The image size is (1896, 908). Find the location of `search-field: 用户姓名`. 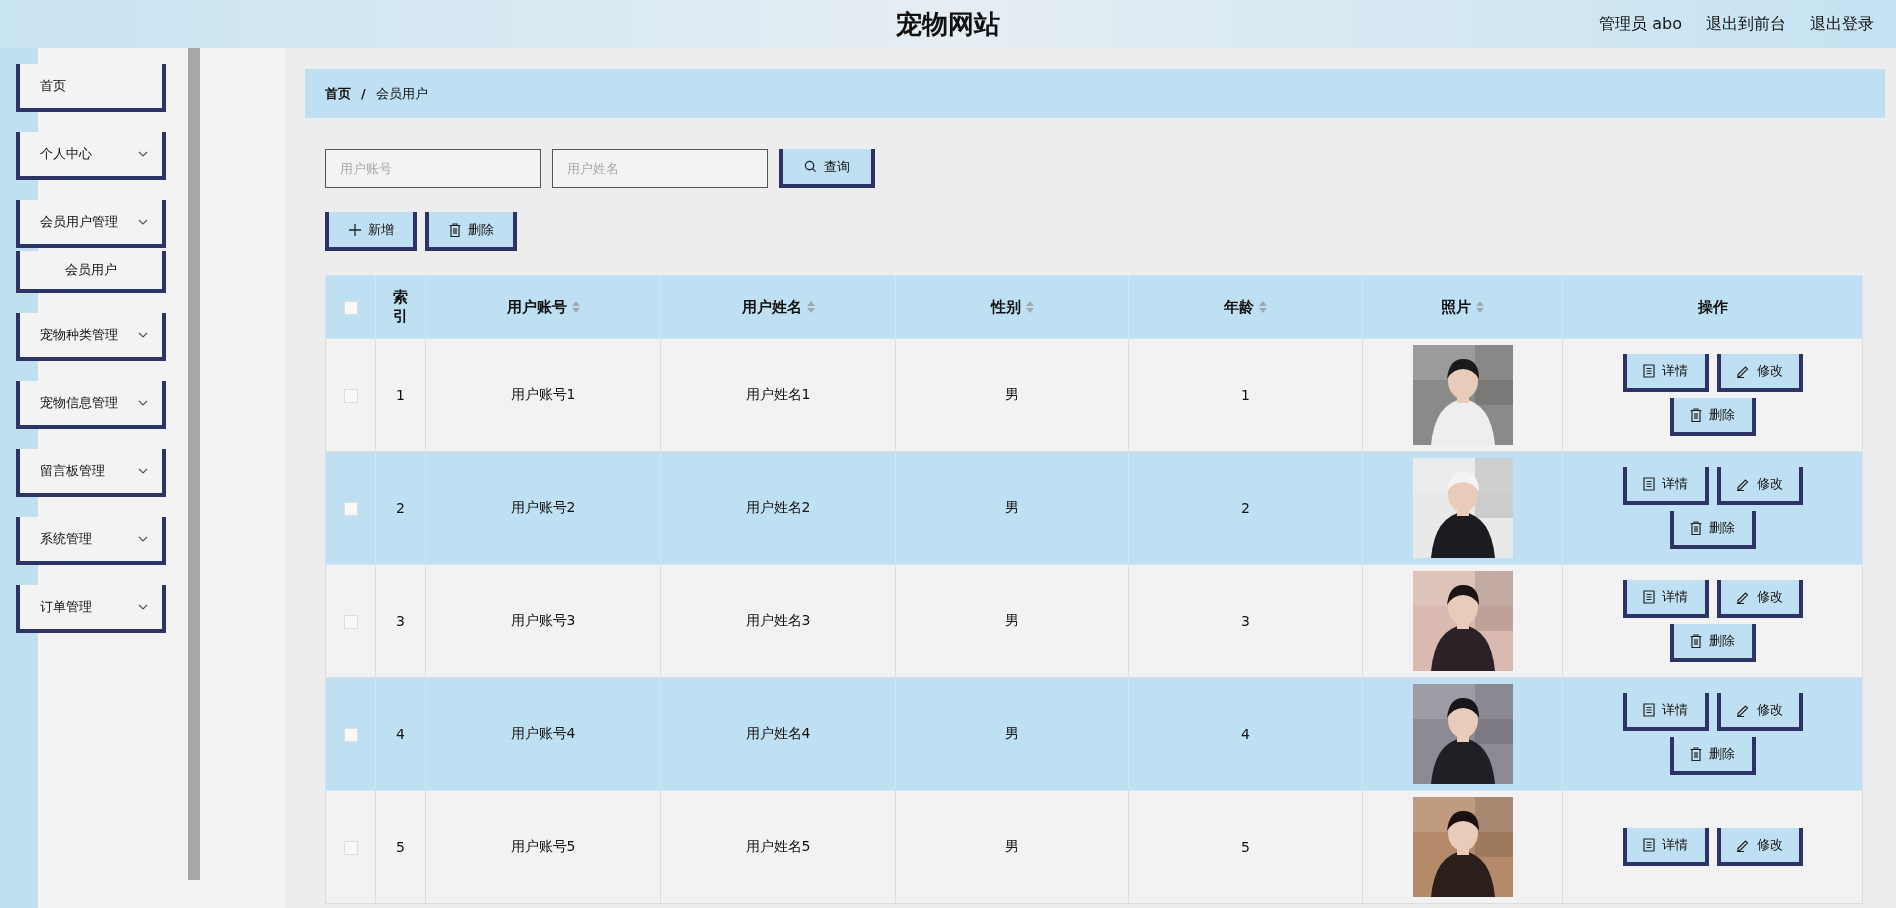

search-field: 用户姓名 is located at coordinates (660, 168).